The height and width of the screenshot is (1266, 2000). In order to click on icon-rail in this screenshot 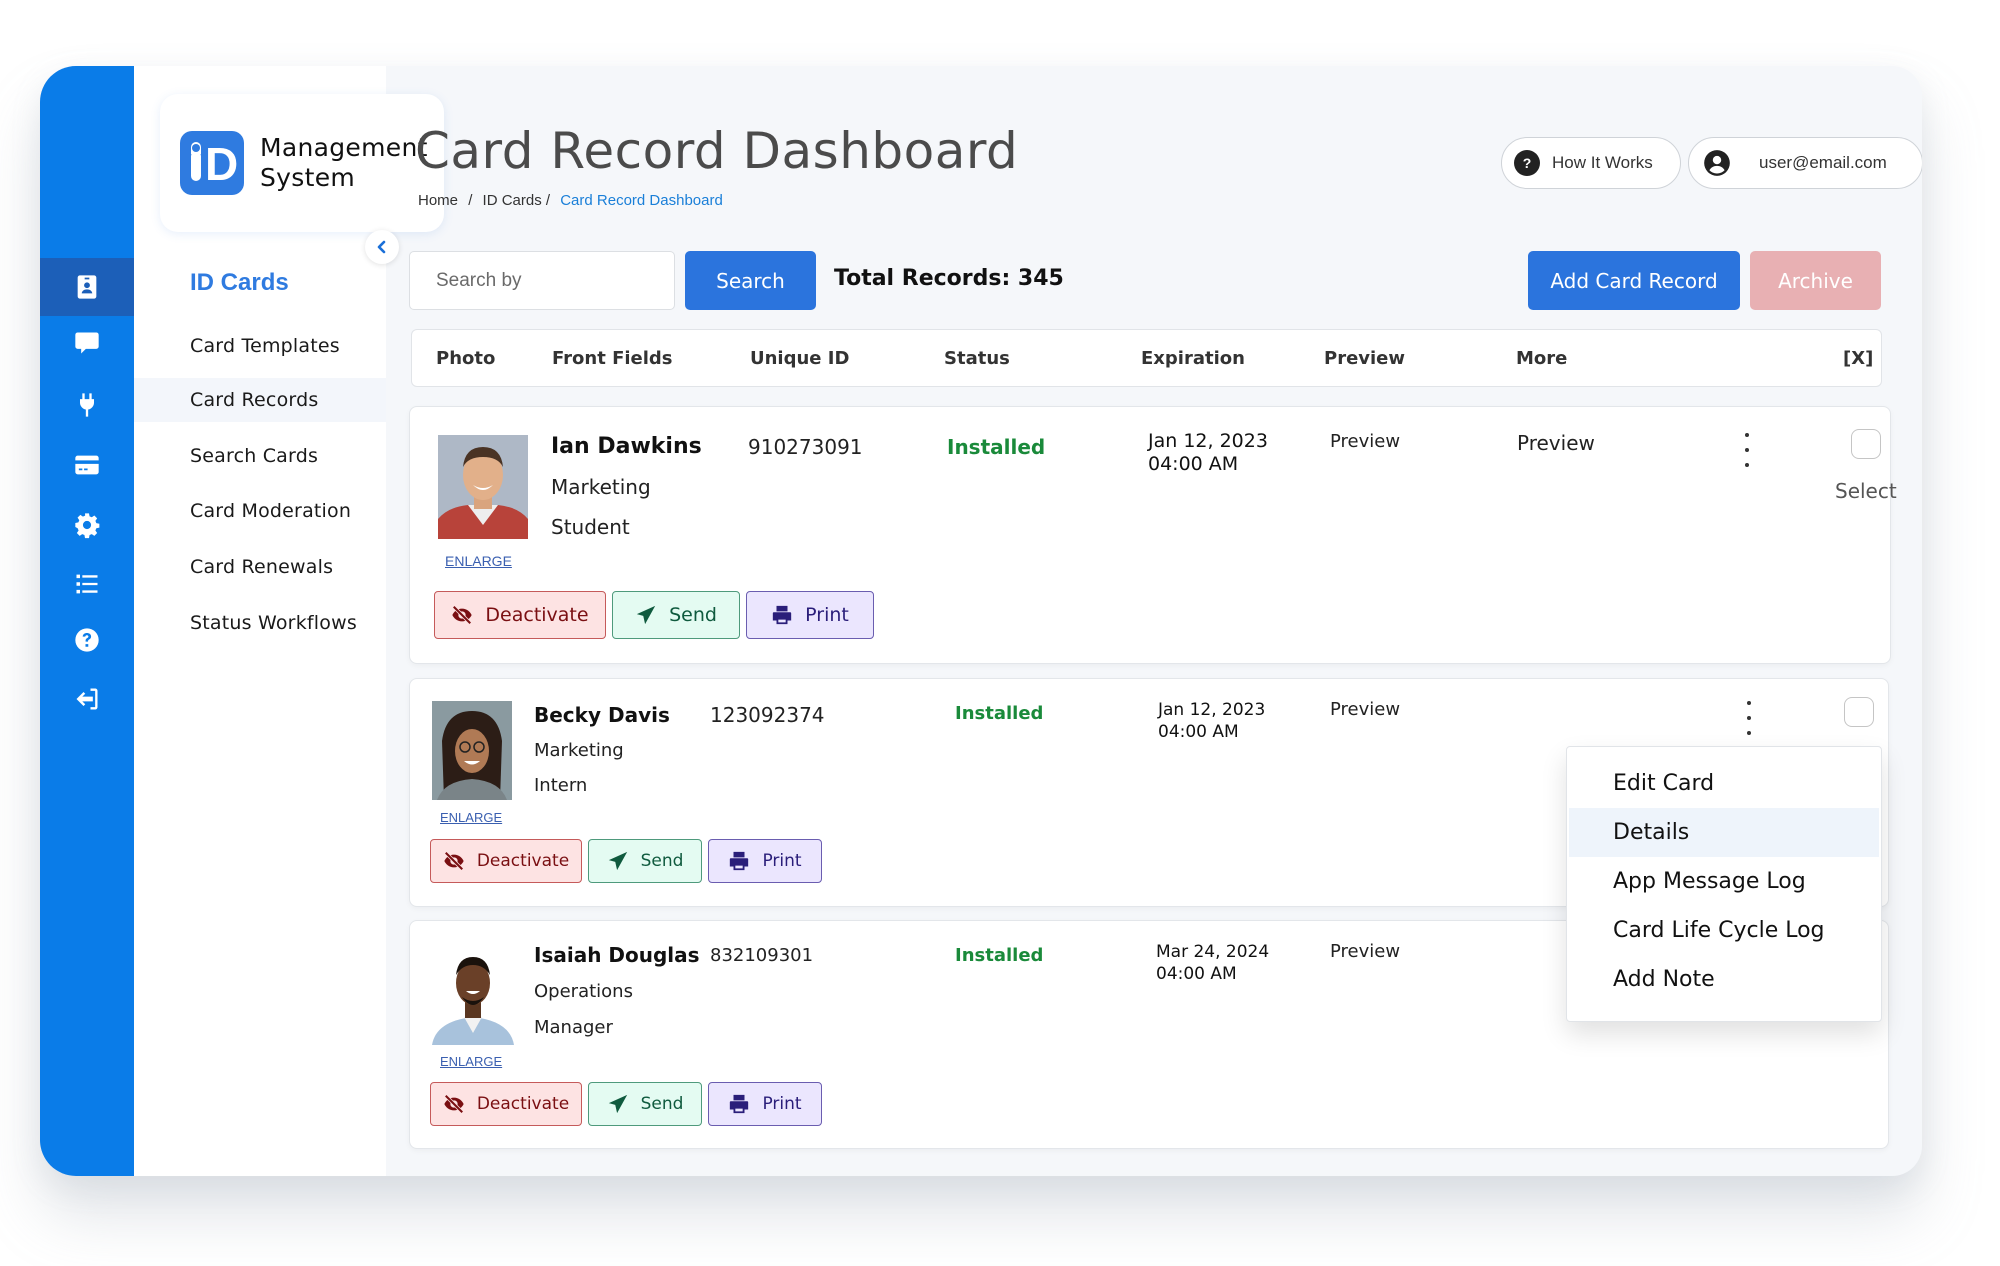, I will do `click(87, 621)`.